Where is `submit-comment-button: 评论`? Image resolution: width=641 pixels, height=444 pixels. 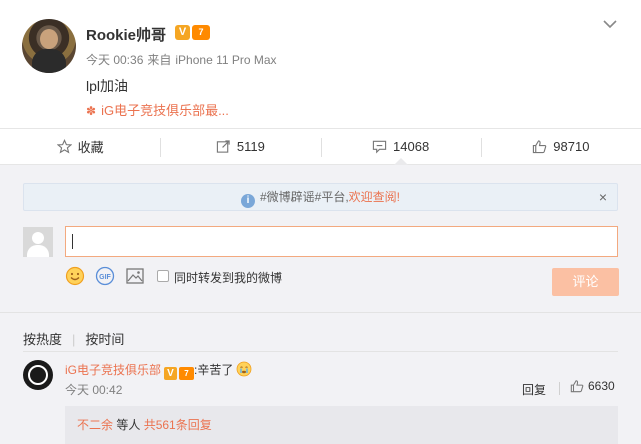 submit-comment-button: 评论 is located at coordinates (585, 282).